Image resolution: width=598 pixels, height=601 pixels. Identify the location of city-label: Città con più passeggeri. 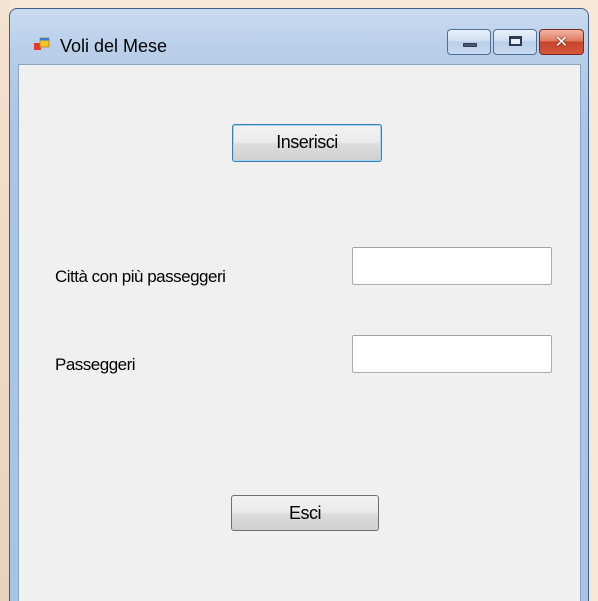
(140, 276).